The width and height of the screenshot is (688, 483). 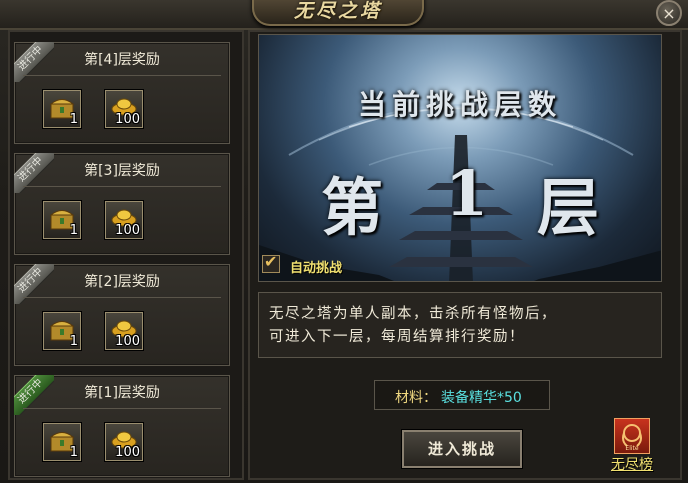 I want to click on laurel-emblem-icon: Elite, so click(x=632, y=438).